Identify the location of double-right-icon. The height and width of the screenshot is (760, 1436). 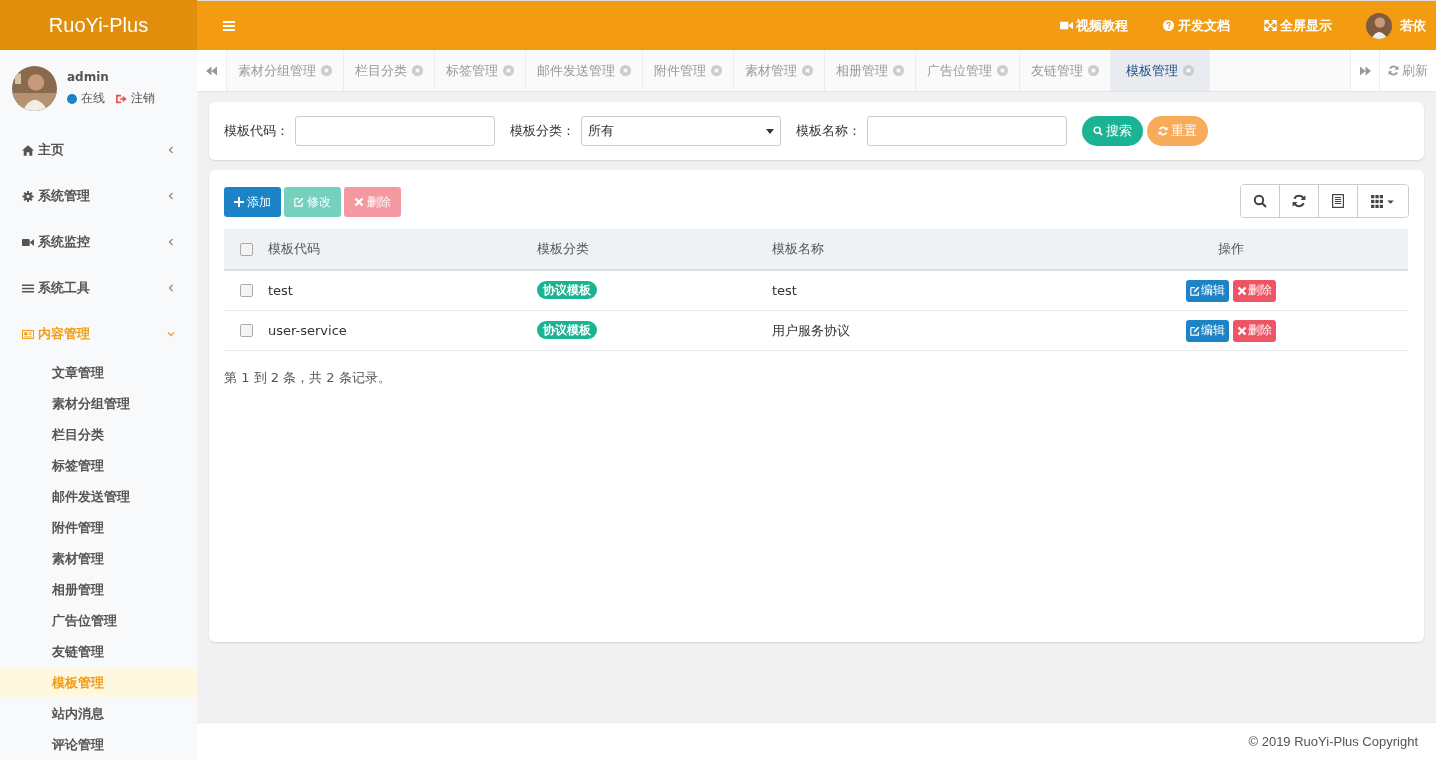
(1365, 70).